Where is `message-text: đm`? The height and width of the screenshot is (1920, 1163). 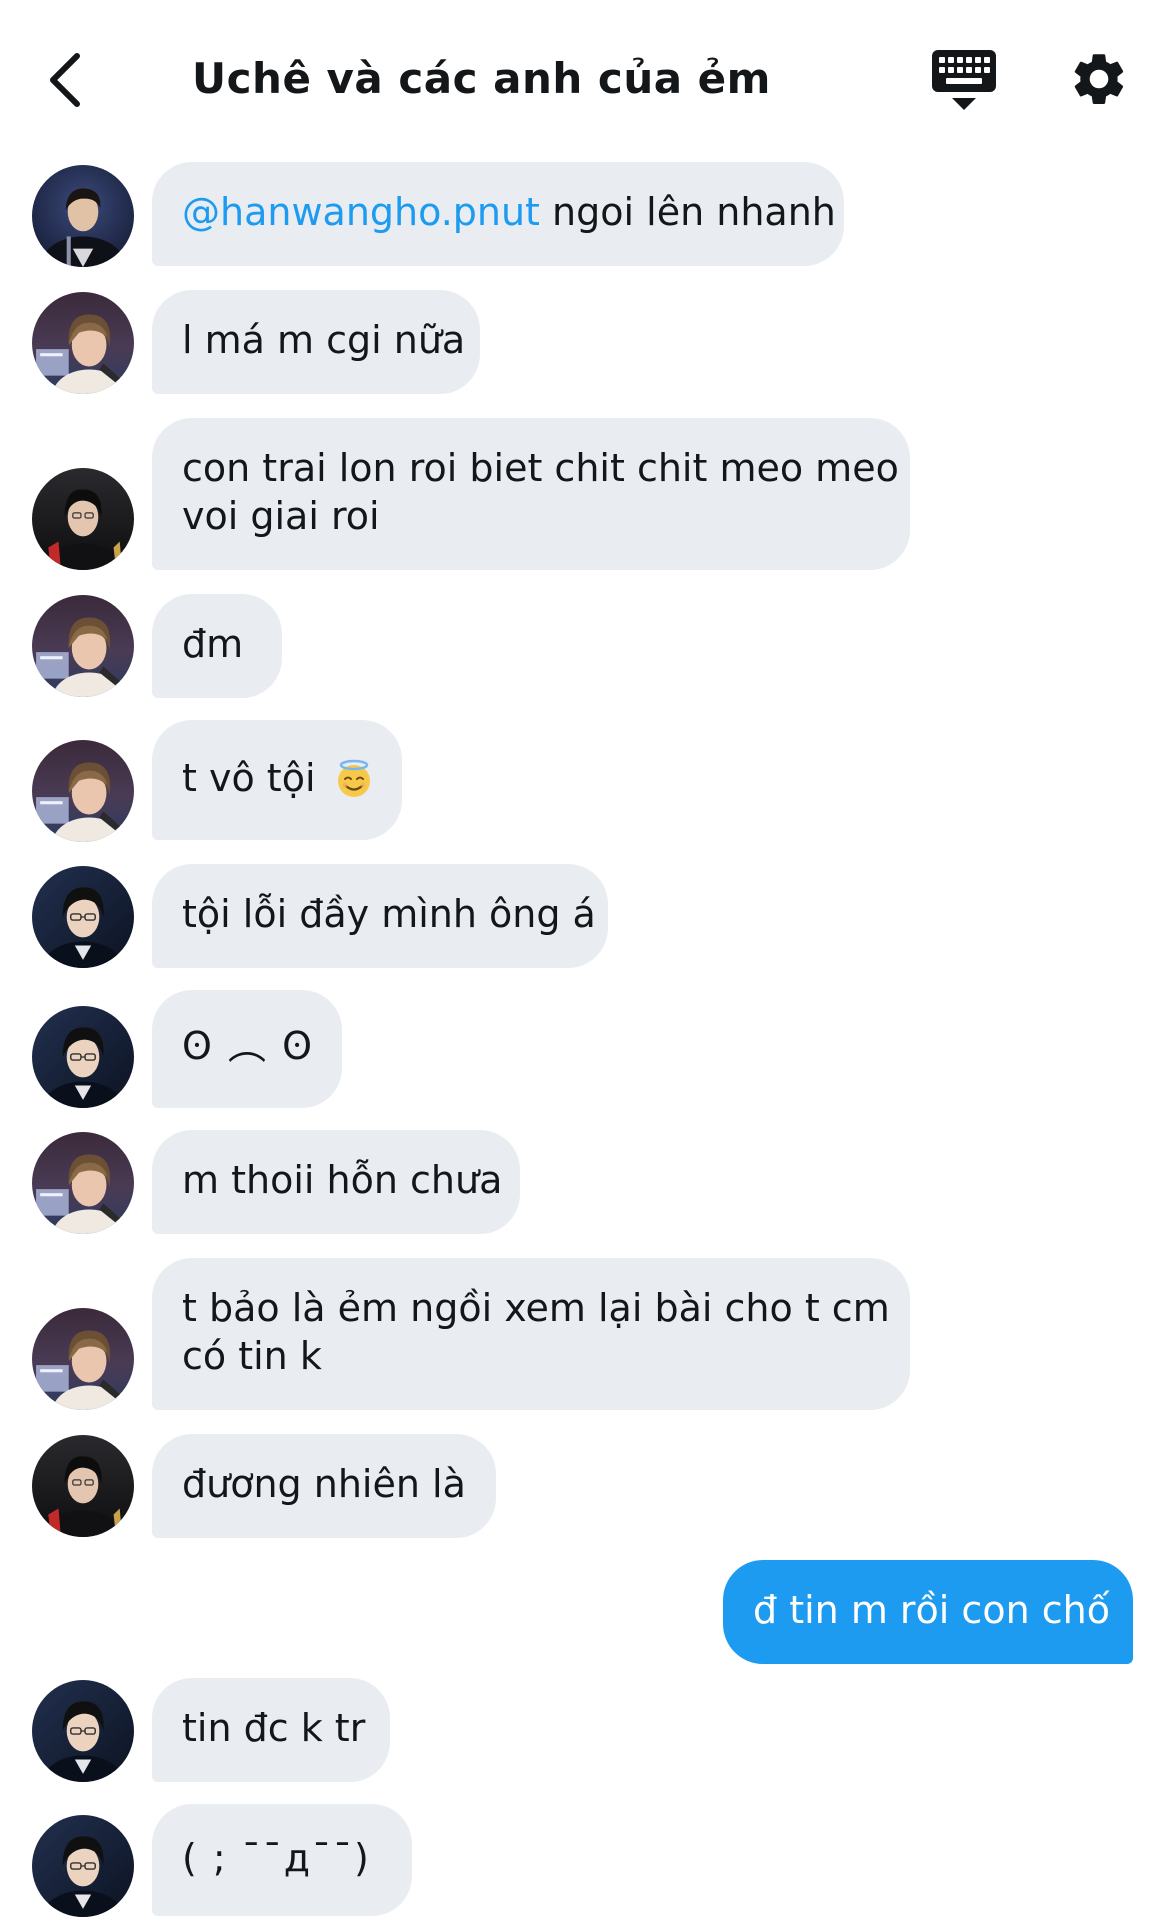 message-text: đm is located at coordinates (213, 644).